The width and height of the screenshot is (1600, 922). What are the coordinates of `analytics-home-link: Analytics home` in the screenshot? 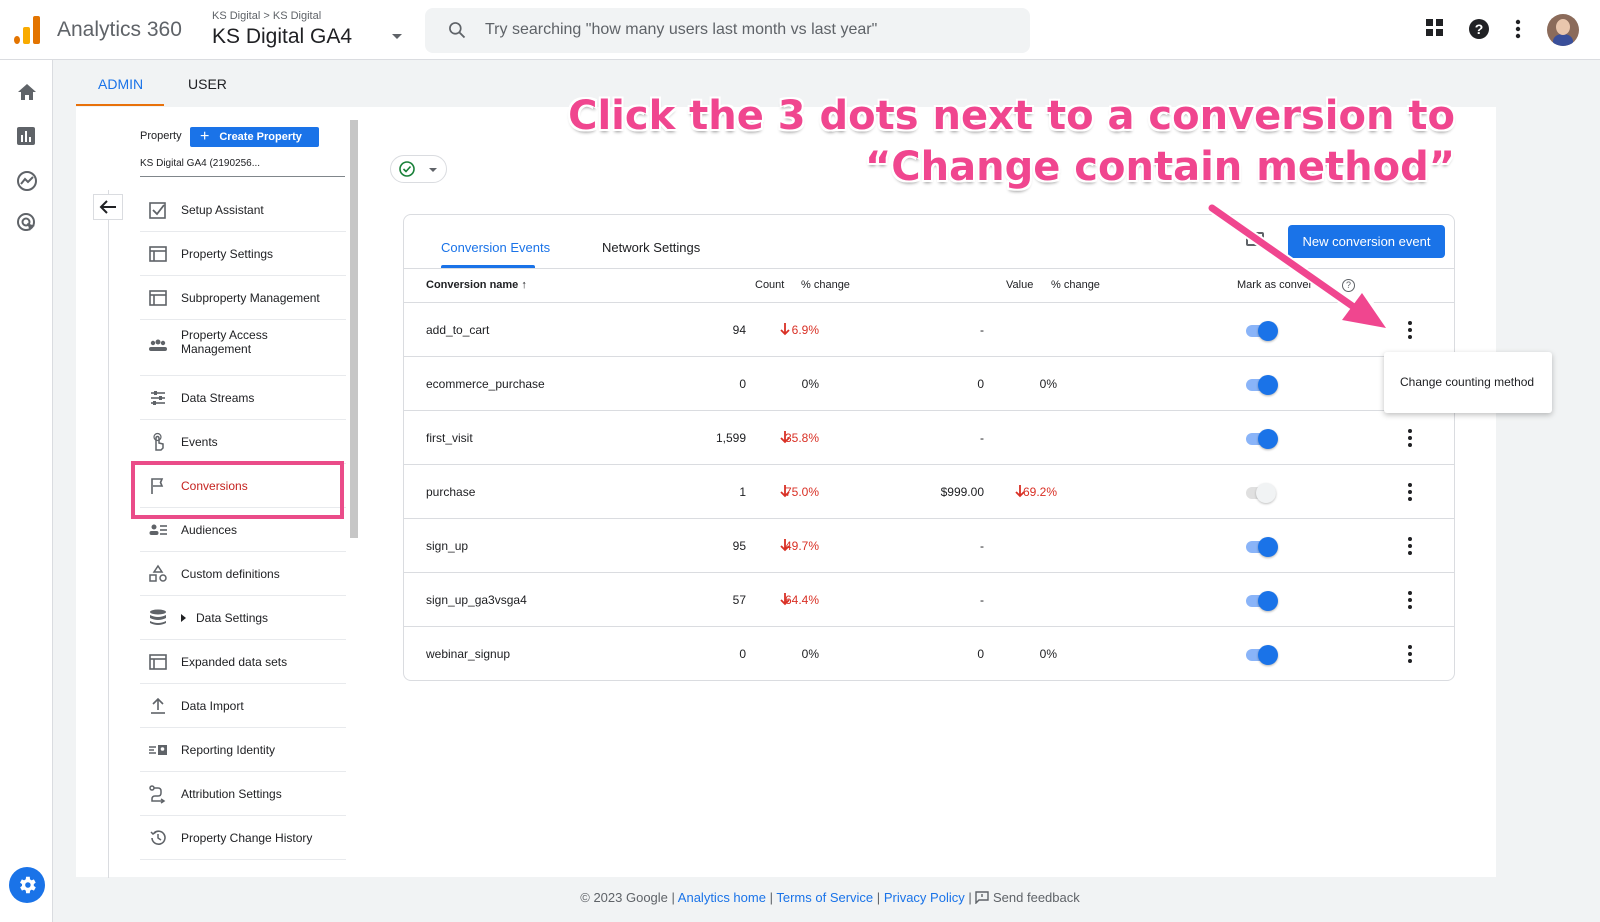 It's located at (722, 897).